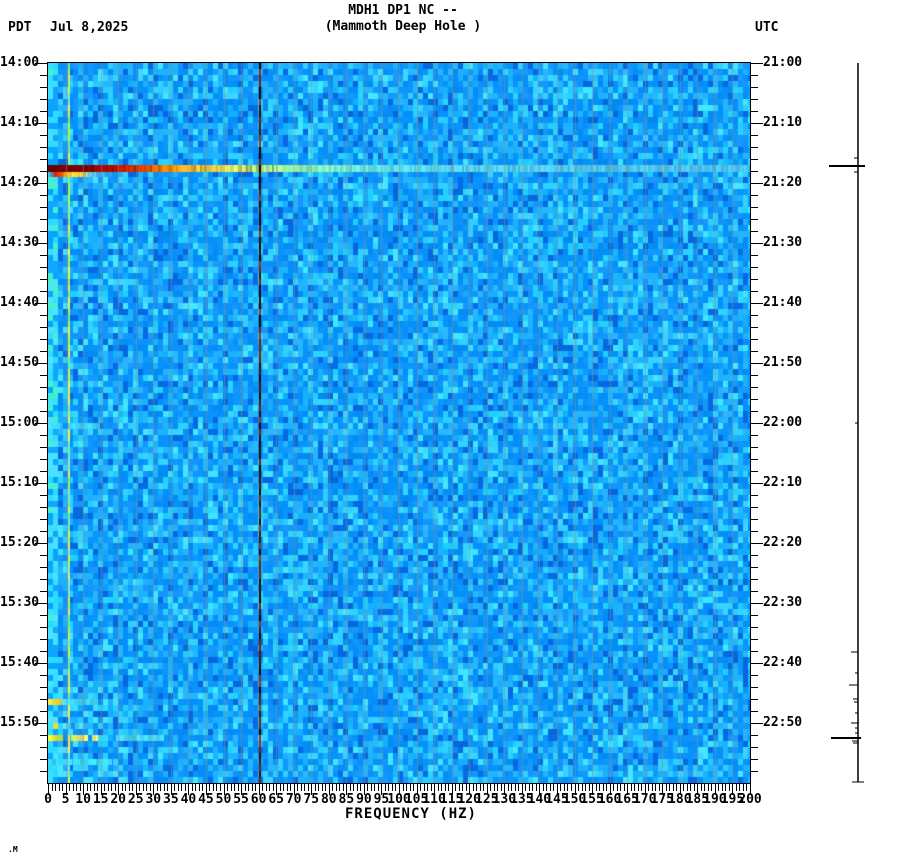 The image size is (902, 864). Describe the element at coordinates (783, 302) in the screenshot. I see `right-time-label: 21:40` at that location.